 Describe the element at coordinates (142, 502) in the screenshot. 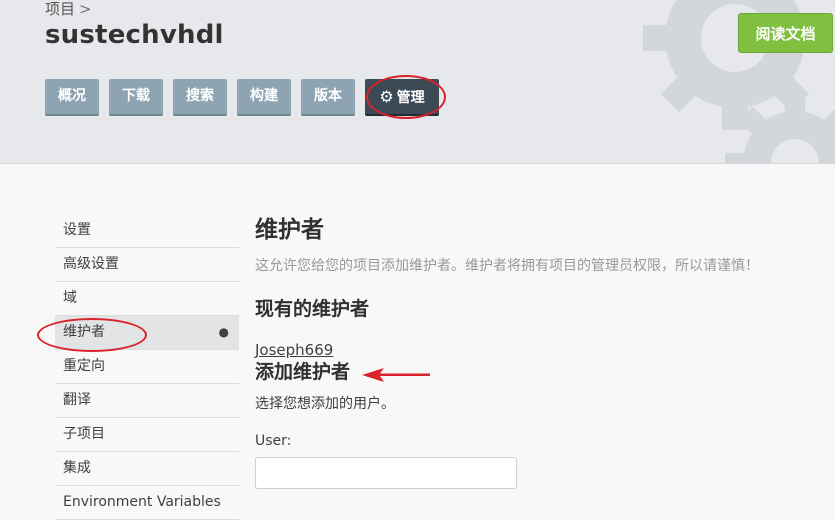

I see `sidebar-item-label: Environment Variables` at that location.